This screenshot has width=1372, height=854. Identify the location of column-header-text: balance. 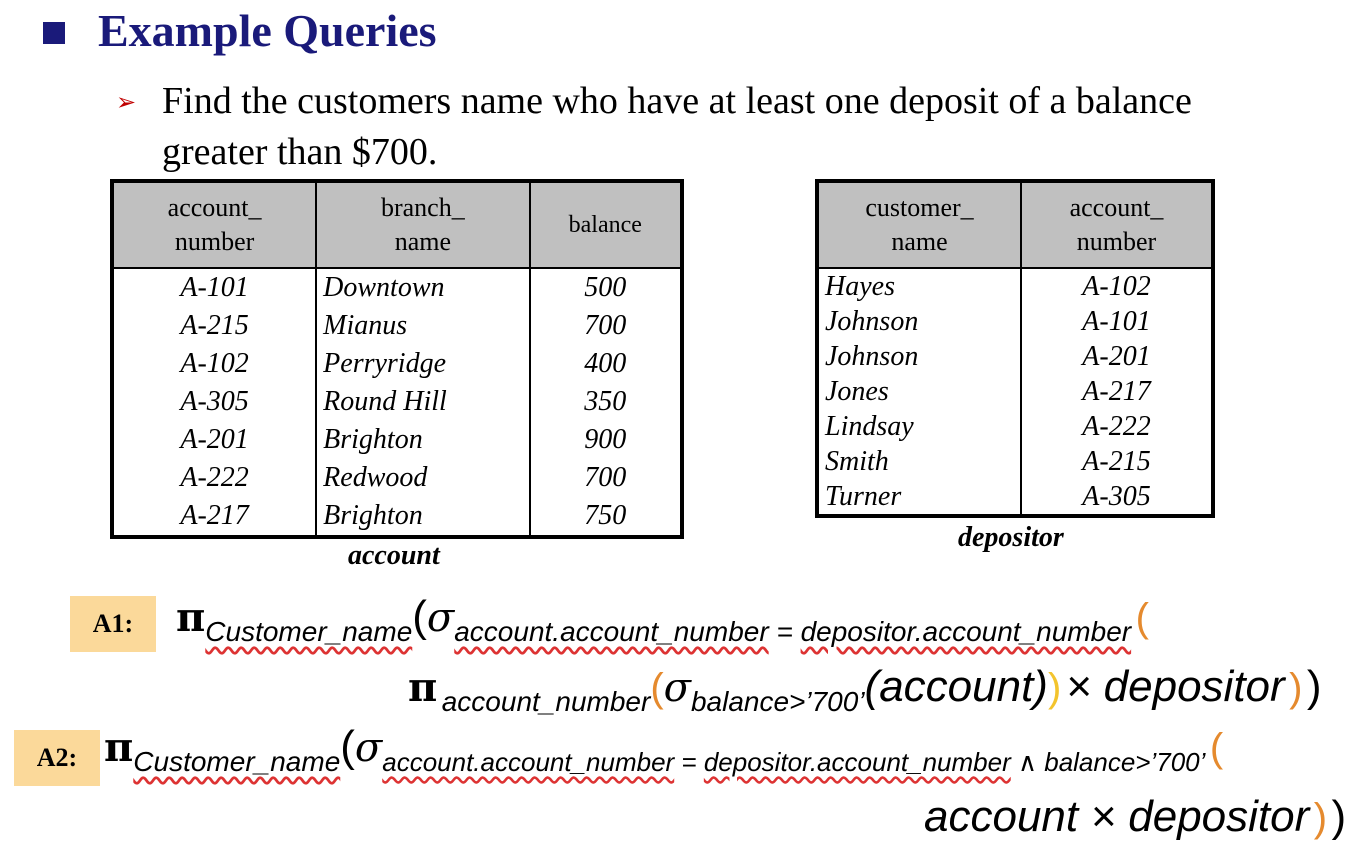
(605, 225).